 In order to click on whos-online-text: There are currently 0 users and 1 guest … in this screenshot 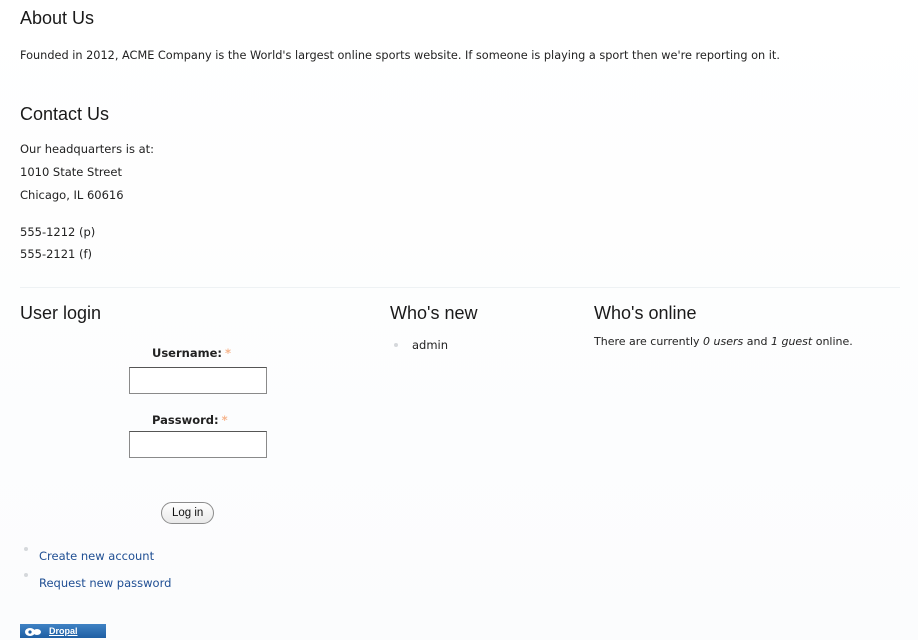, I will do `click(723, 342)`.